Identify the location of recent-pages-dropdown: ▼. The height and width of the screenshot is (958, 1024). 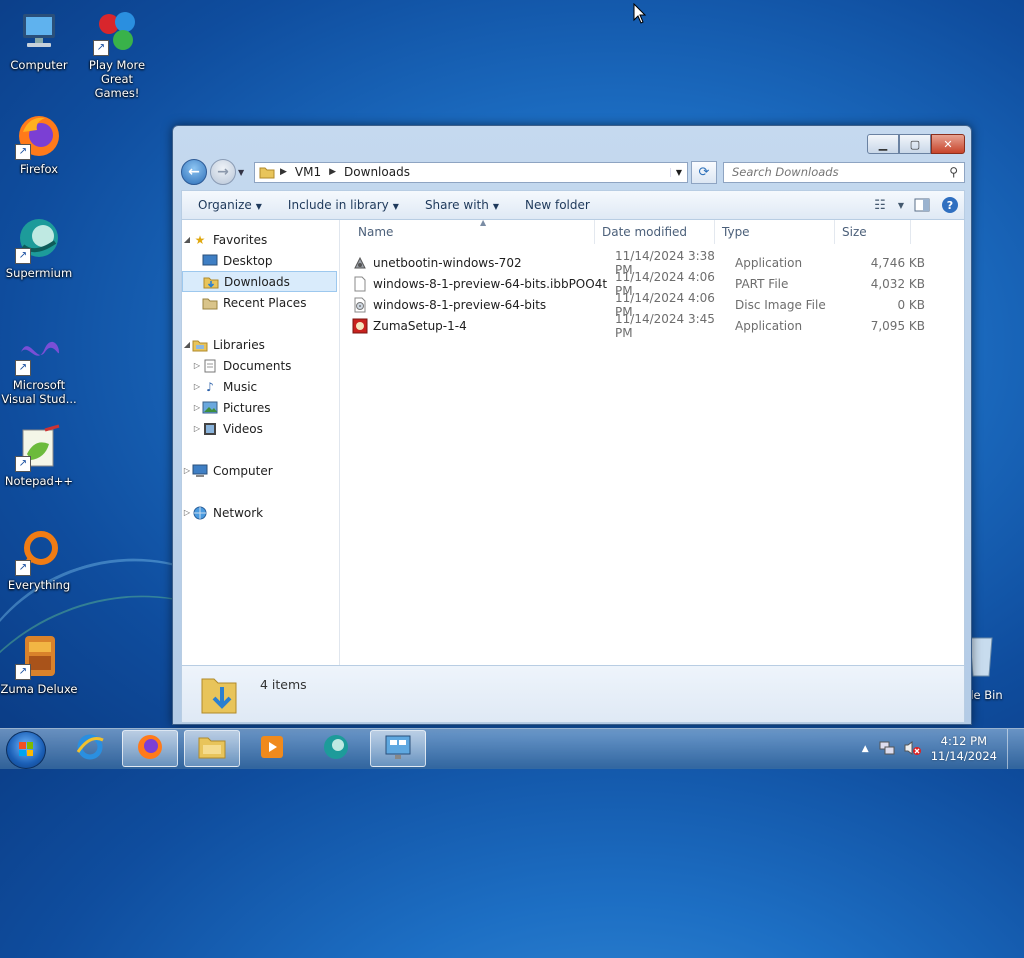
(244, 172).